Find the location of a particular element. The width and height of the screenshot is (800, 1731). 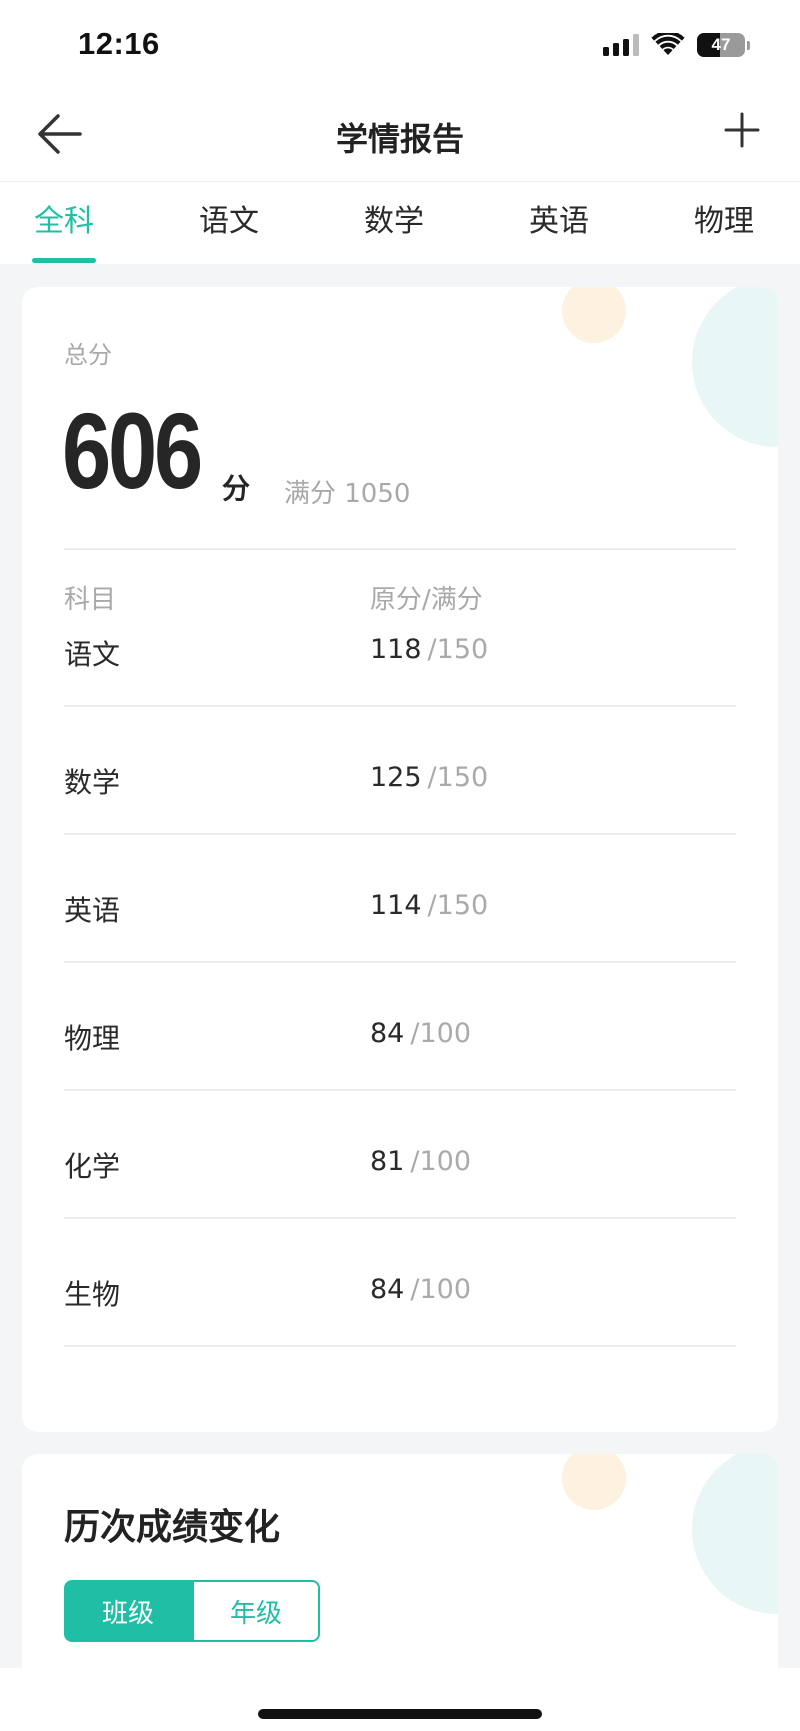

full-score-text: 满分 1050 is located at coordinates (347, 494).